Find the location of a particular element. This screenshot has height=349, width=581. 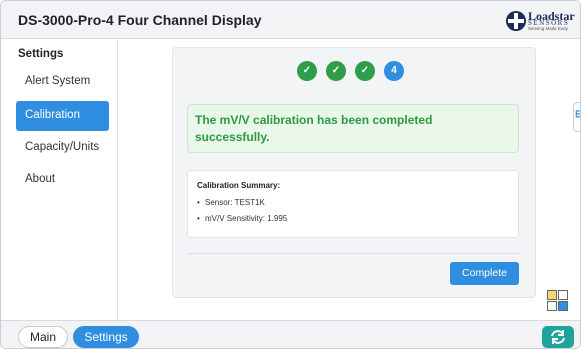

sidebar-item-calibration: Calibration is located at coordinates (62, 116).